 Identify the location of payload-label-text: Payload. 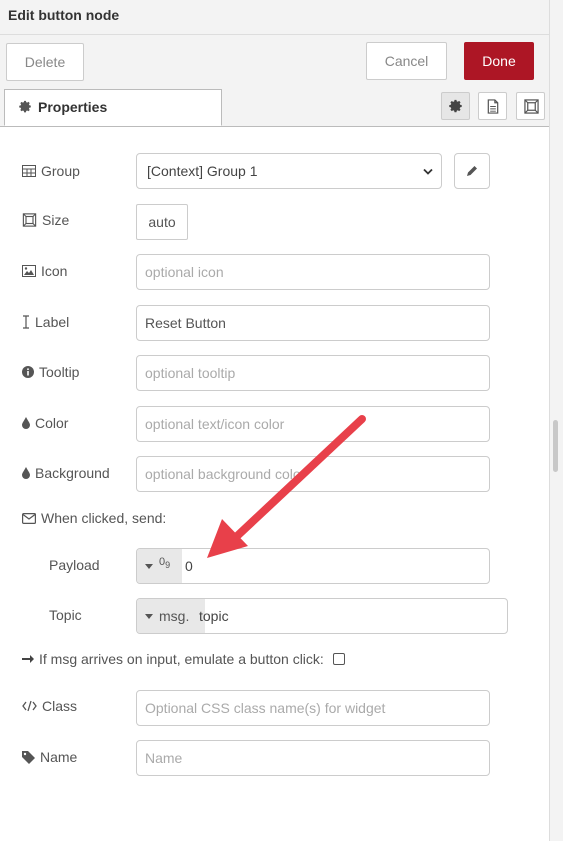
(74, 565).